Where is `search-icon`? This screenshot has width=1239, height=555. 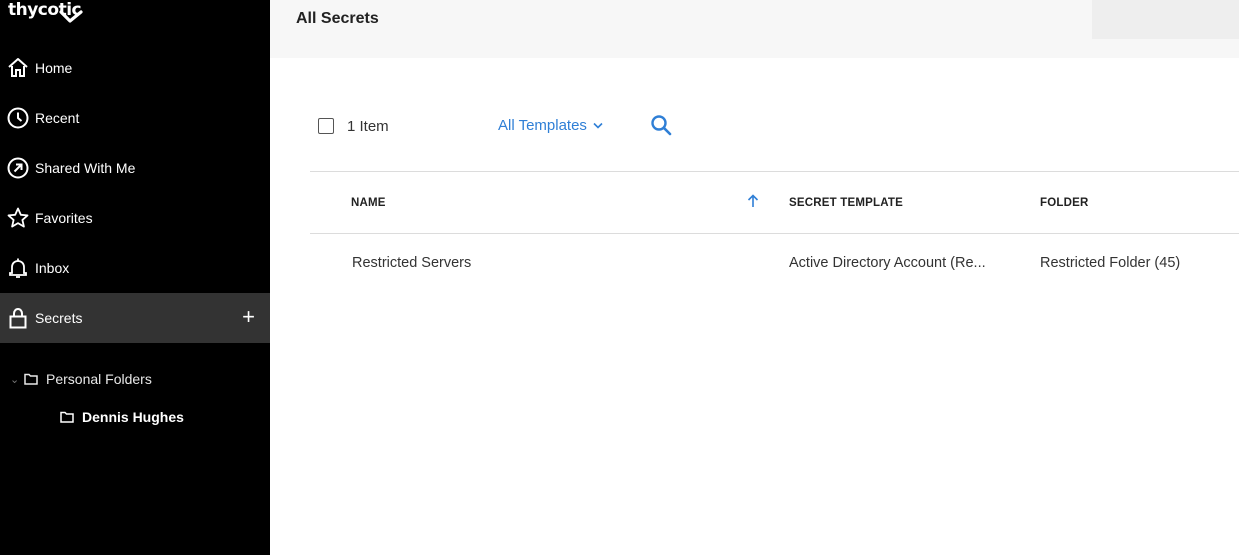
search-icon is located at coordinates (661, 127).